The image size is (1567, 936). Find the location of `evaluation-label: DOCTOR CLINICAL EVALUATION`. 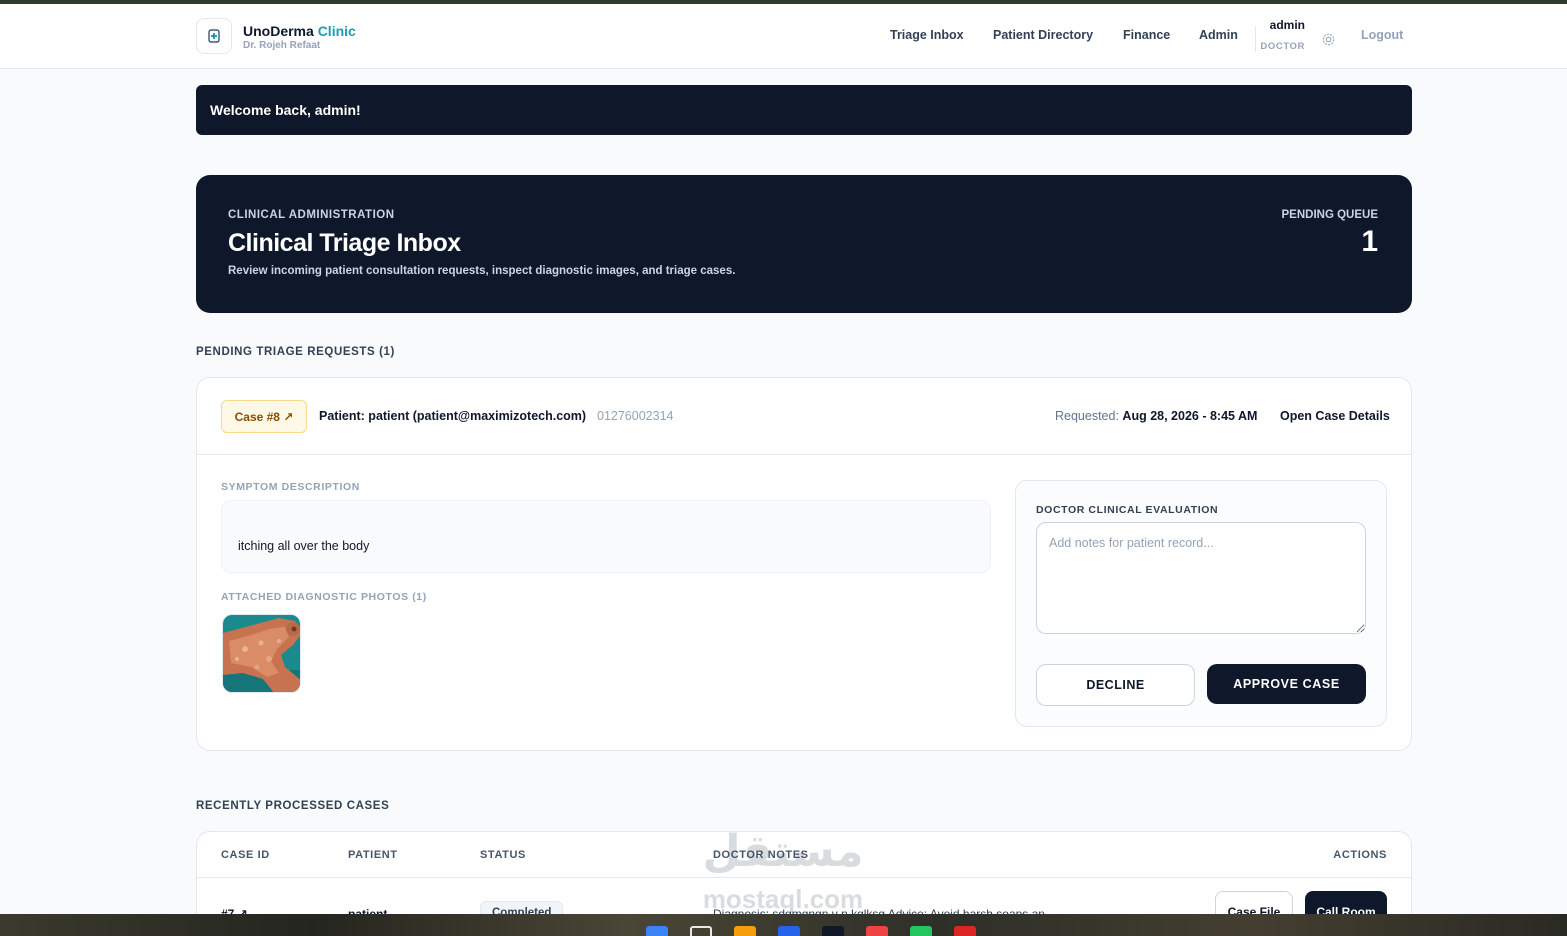

evaluation-label: DOCTOR CLINICAL EVALUATION is located at coordinates (1127, 510).